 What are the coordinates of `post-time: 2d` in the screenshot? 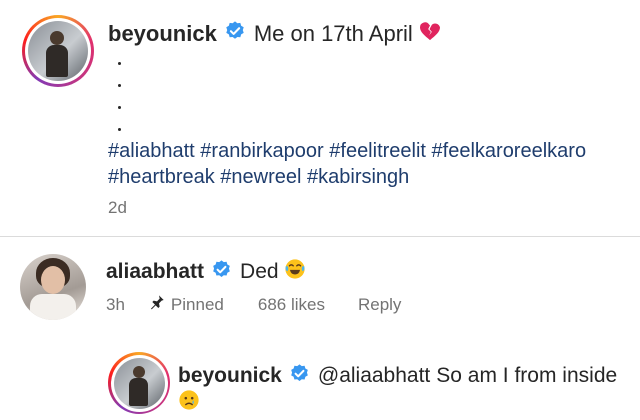 It's located at (117, 207).